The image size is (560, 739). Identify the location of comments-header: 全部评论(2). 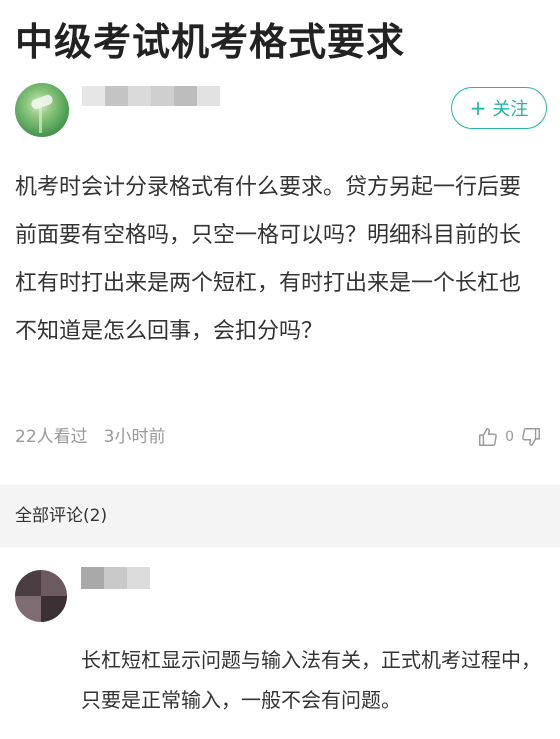
(280, 516).